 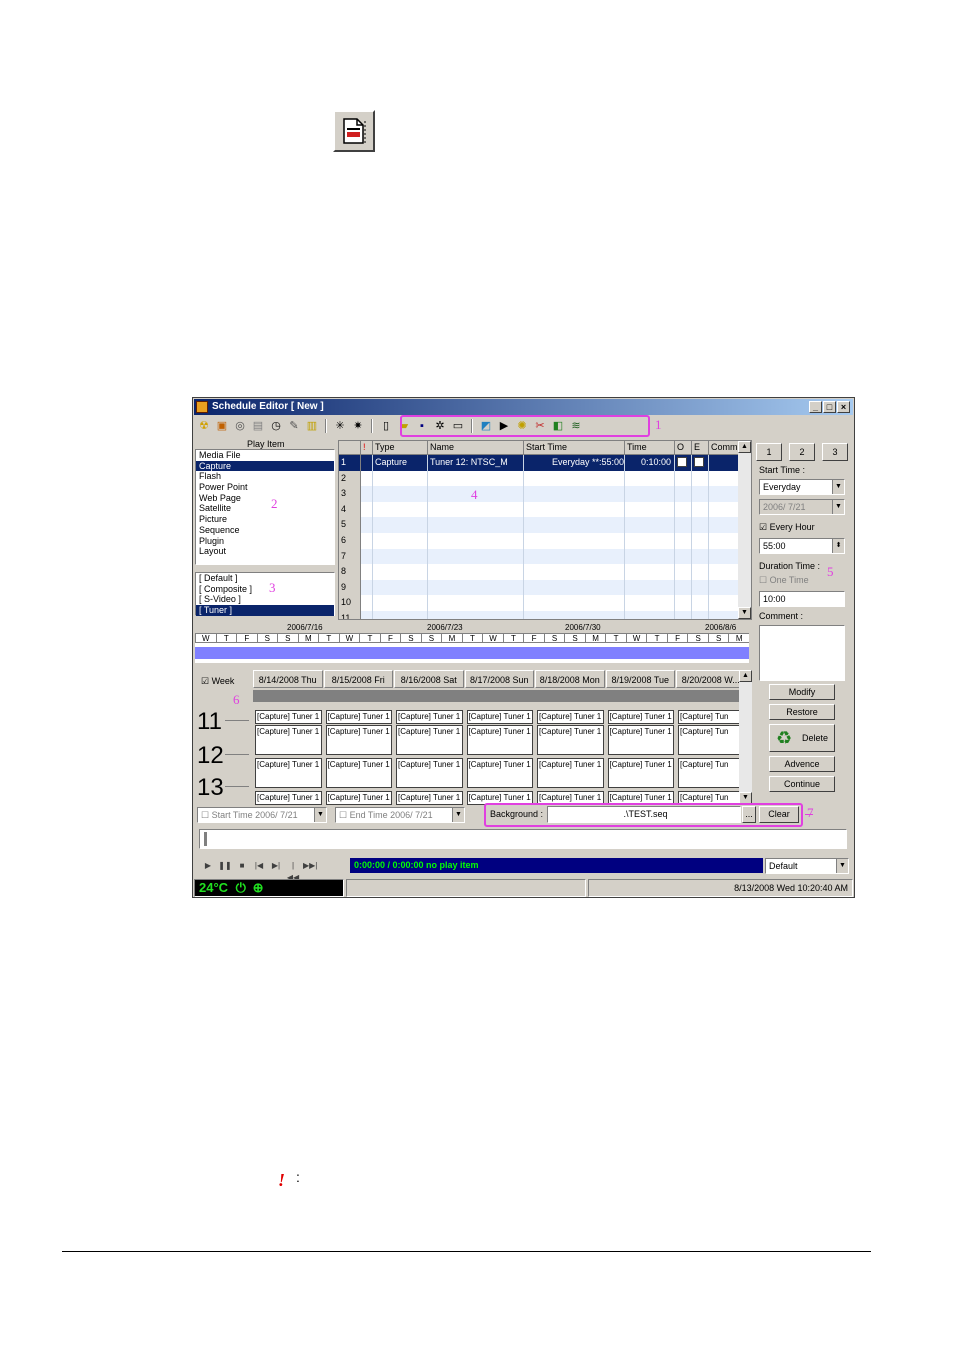 What do you see at coordinates (204, 426) in the screenshot?
I see `radiation-icon: ☢` at bounding box center [204, 426].